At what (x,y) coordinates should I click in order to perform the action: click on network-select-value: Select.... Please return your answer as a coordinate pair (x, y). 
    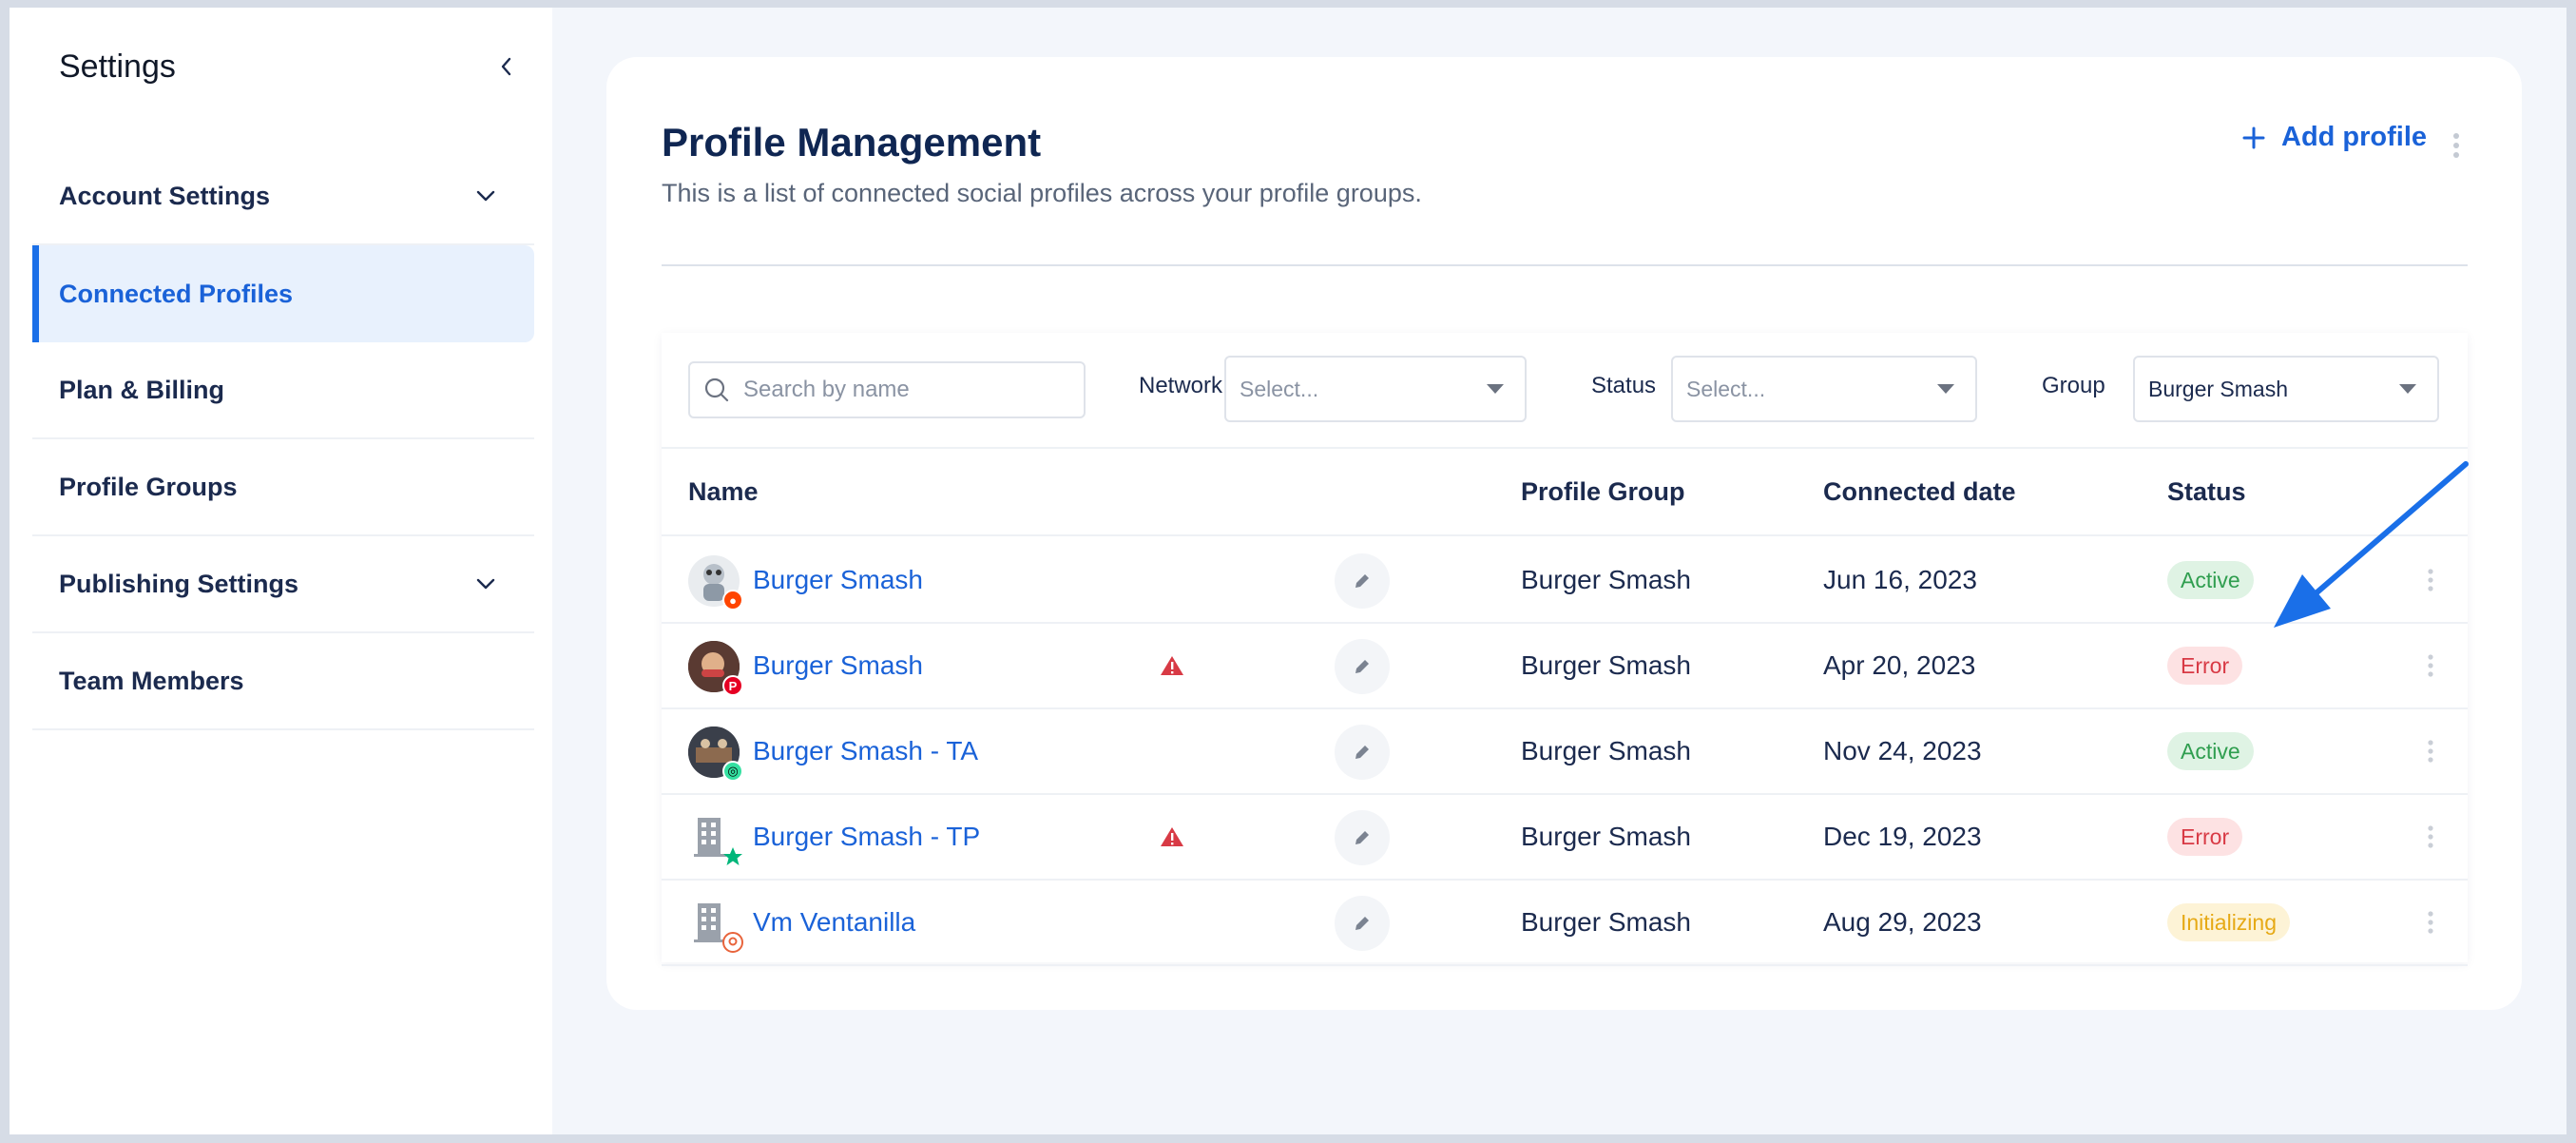
    Looking at the image, I should click on (1279, 388).